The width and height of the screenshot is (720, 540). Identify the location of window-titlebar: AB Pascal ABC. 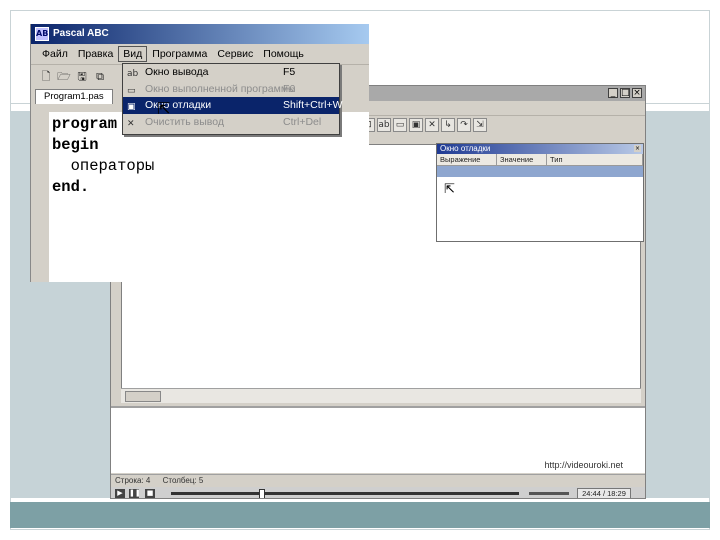
(200, 34).